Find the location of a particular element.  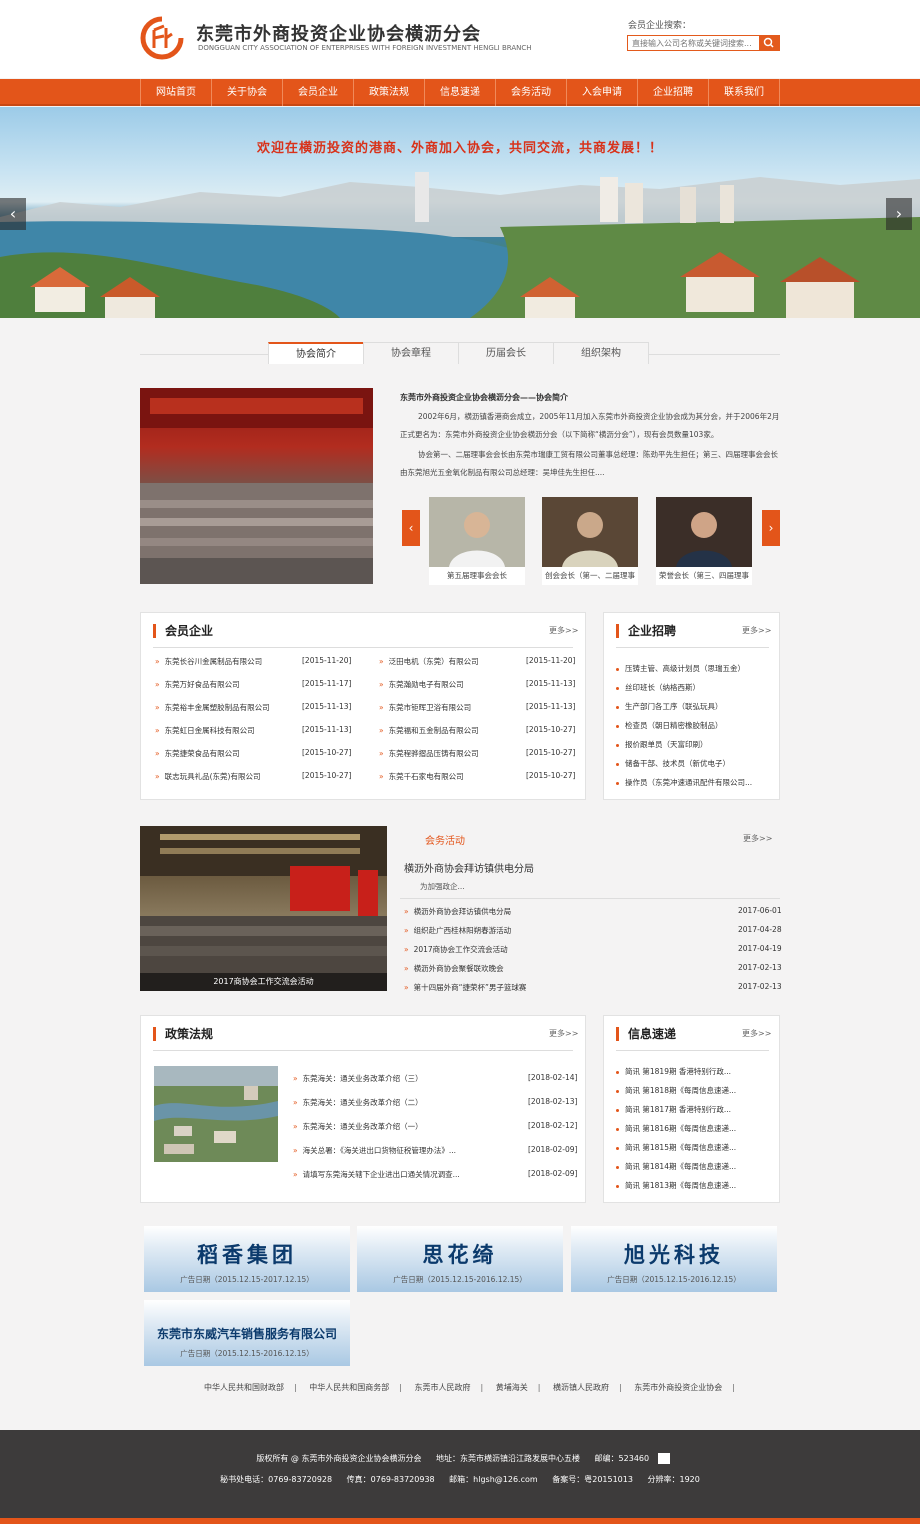

list-item: 报价跟单员（天富印刷） is located at coordinates (662, 744).